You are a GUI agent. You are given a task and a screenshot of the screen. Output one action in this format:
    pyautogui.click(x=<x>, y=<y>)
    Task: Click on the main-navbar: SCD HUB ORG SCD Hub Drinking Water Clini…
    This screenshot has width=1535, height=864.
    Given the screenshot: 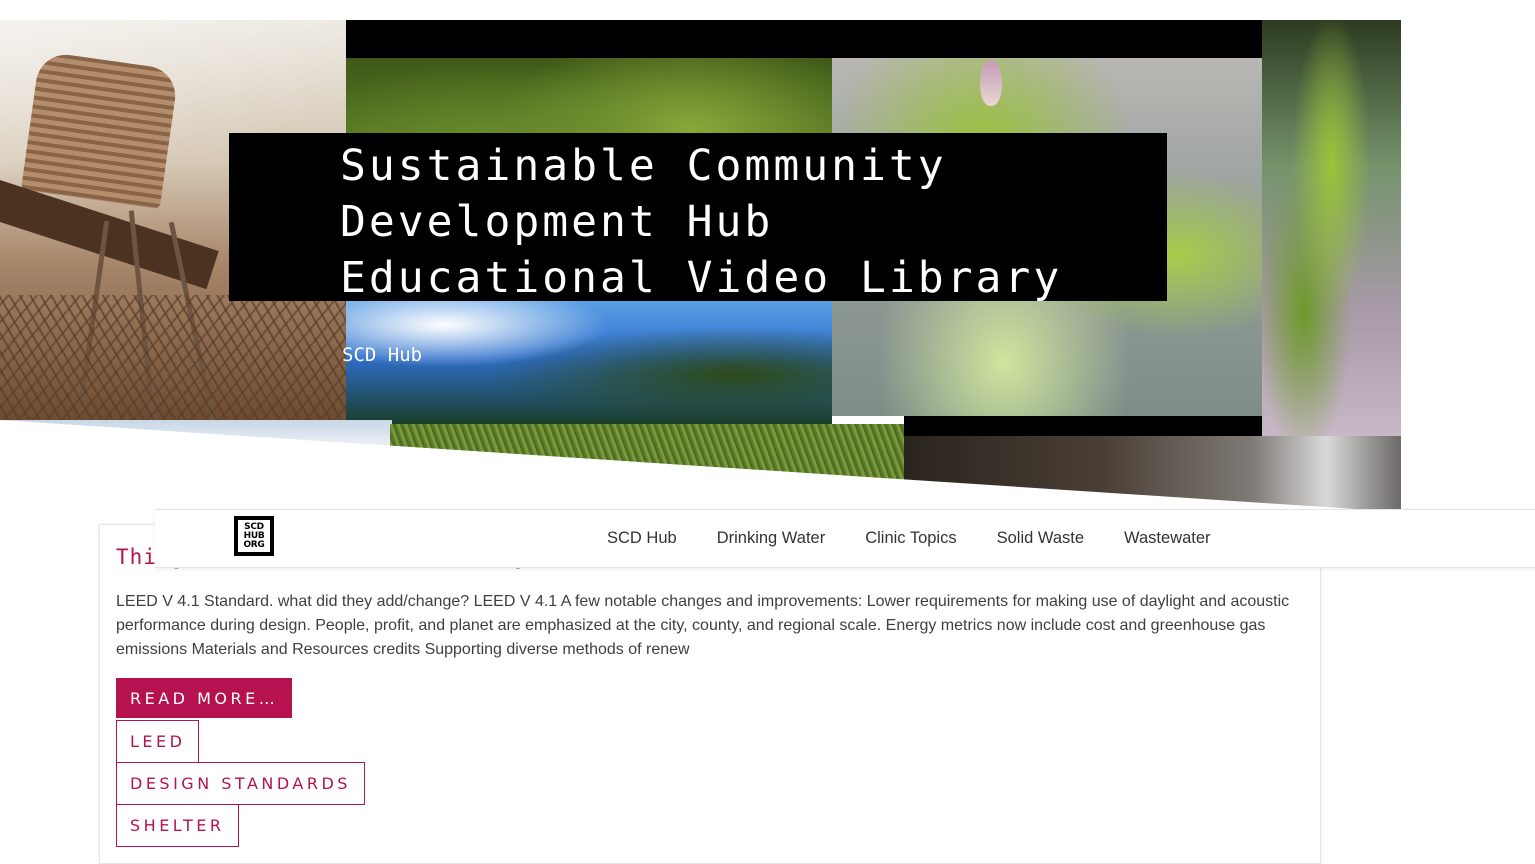 What is the action you would take?
    pyautogui.click(x=845, y=538)
    